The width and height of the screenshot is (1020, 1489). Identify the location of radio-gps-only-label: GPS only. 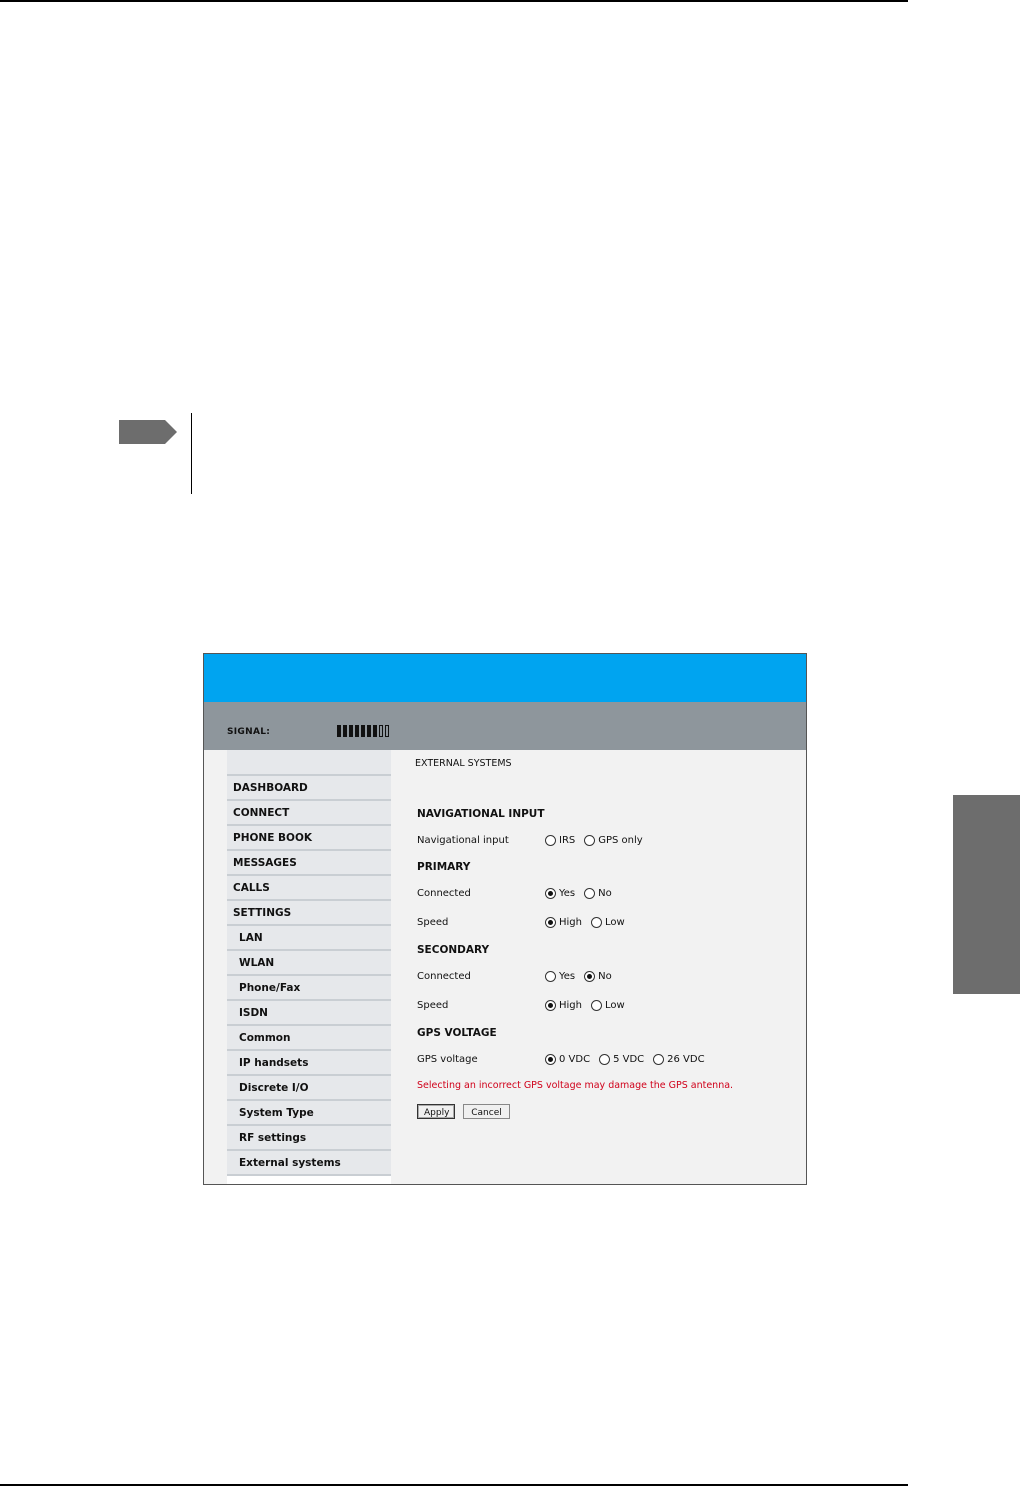
(620, 840).